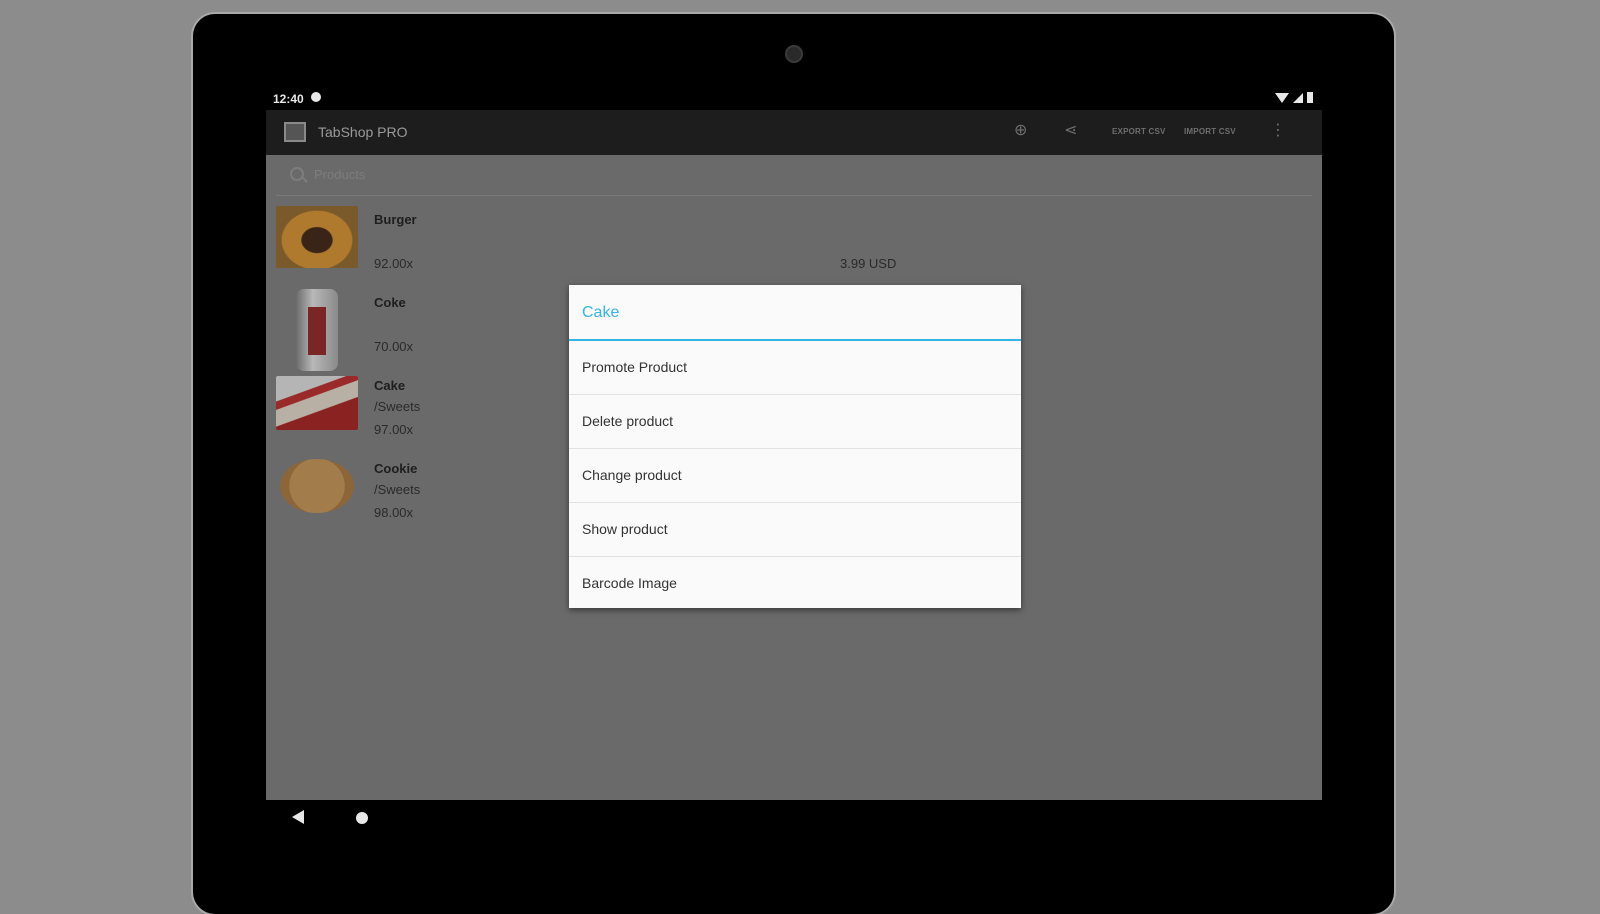 Image resolution: width=1600 pixels, height=914 pixels. What do you see at coordinates (794, 820) in the screenshot?
I see `nav-bar` at bounding box center [794, 820].